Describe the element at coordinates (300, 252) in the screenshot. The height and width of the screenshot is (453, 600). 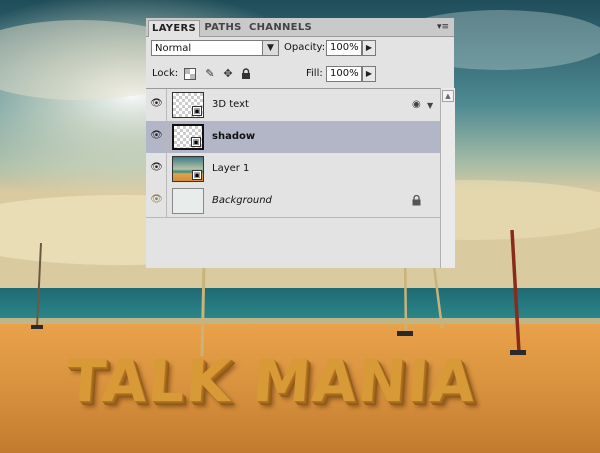
I see `panel-fade-overlay` at that location.